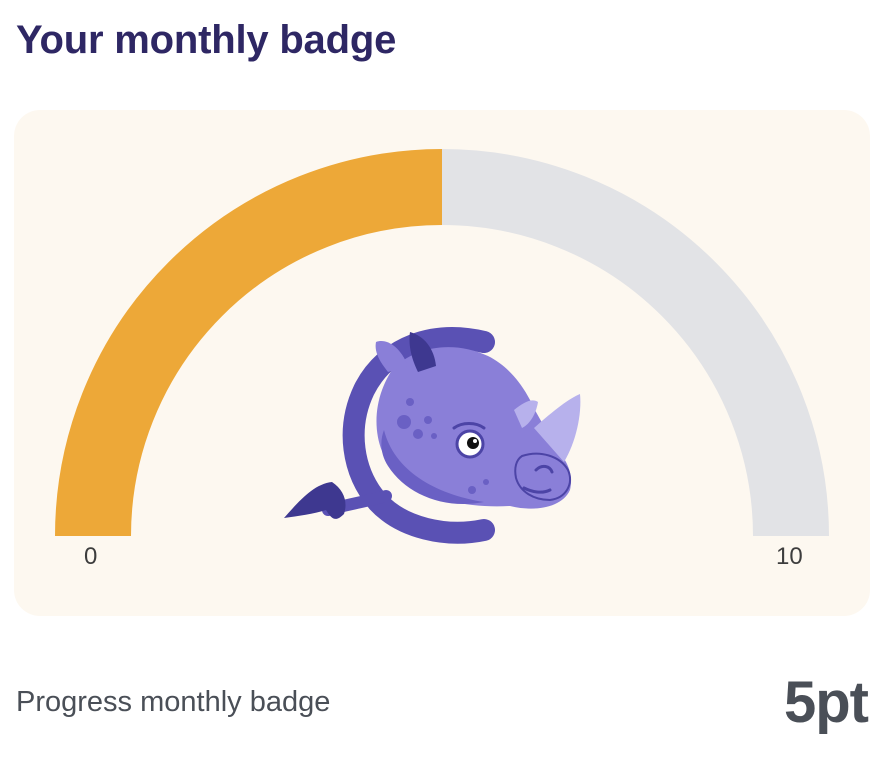 The width and height of the screenshot is (890, 764). Describe the element at coordinates (206, 40) in the screenshot. I see `page-title: Your monthly badge` at that location.